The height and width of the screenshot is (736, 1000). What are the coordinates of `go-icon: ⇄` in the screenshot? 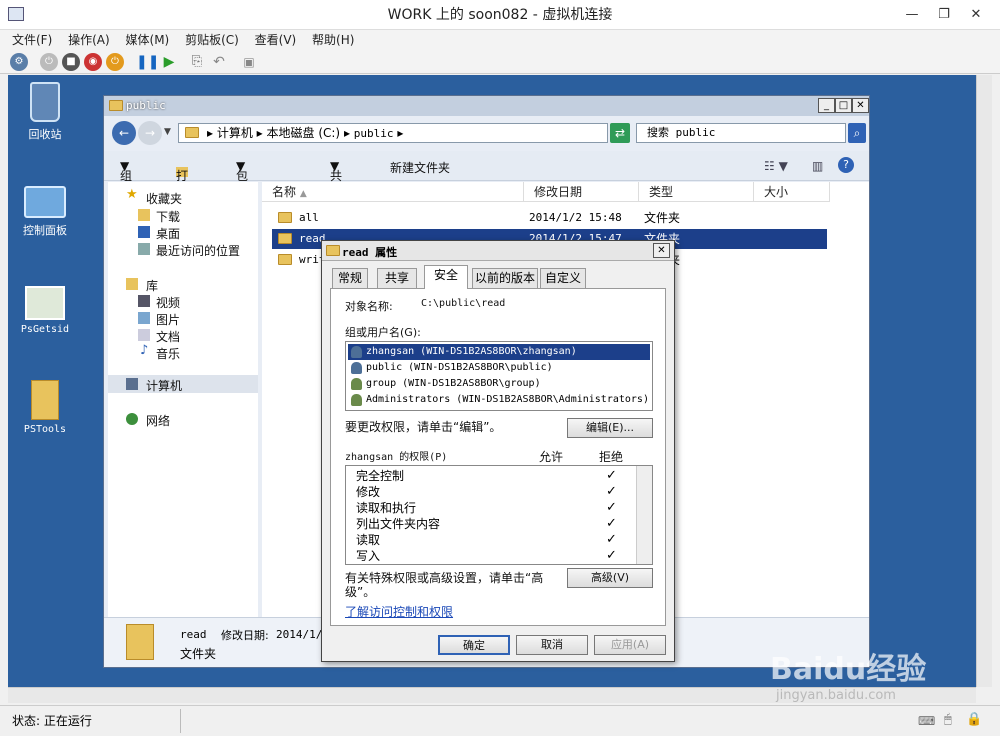 It's located at (620, 133).